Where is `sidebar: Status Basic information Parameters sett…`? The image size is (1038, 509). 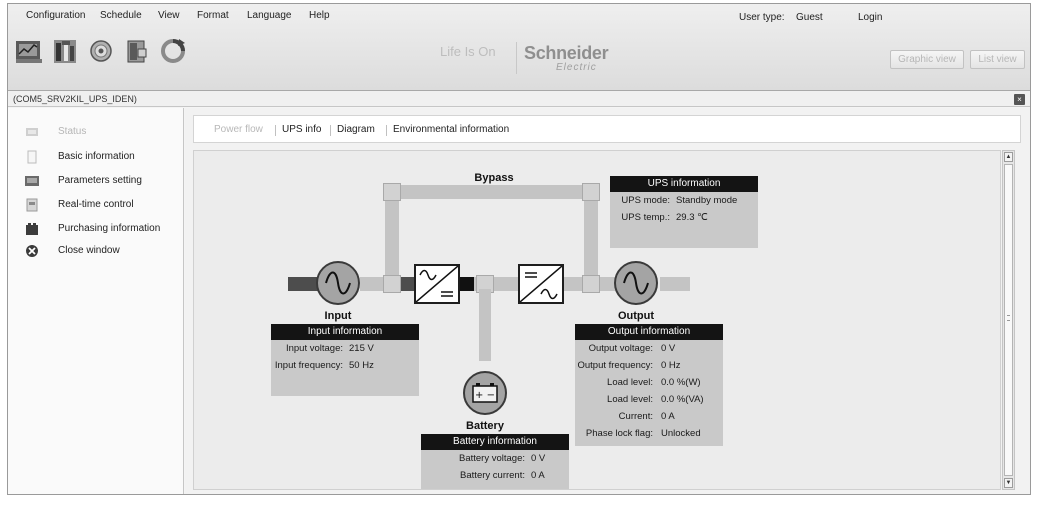 sidebar: Status Basic information Parameters sett… is located at coordinates (96, 301).